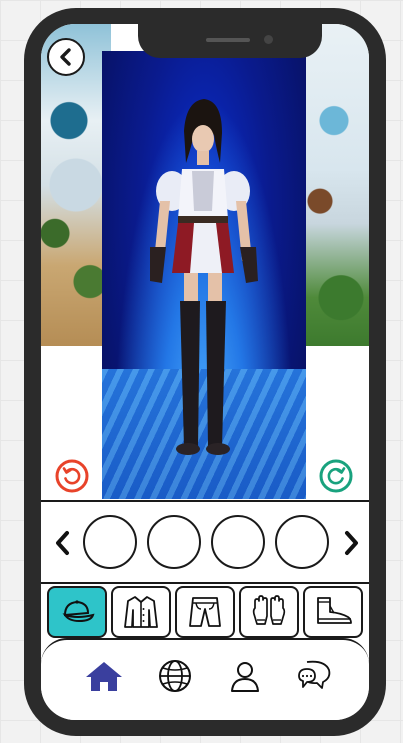 This screenshot has height=743, width=403. I want to click on nav-profile, so click(245, 676).